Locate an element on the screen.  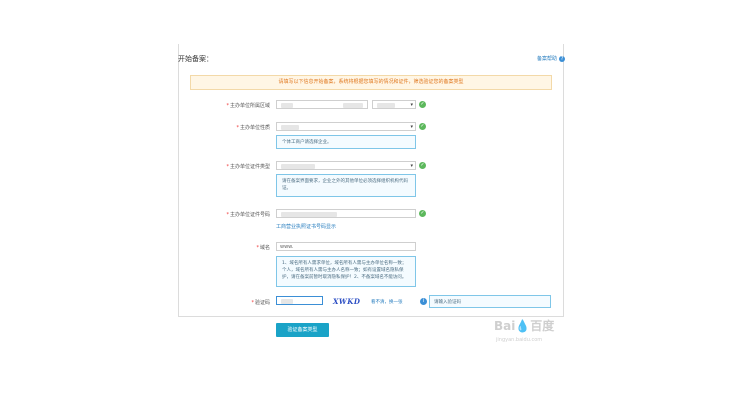
captcha-refresh-link: 看不清，换一张 is located at coordinates (387, 302).